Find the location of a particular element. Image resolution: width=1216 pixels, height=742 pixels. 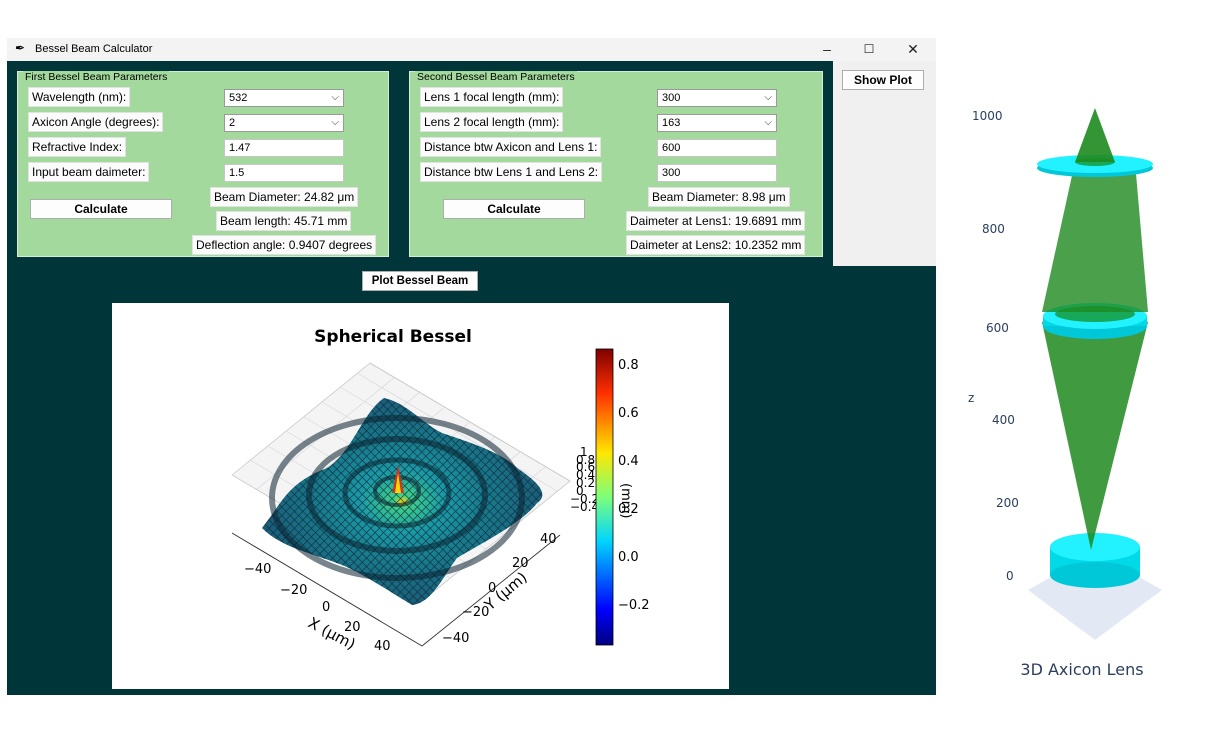

window-title: Bessel Beam Calculator is located at coordinates (94, 49).